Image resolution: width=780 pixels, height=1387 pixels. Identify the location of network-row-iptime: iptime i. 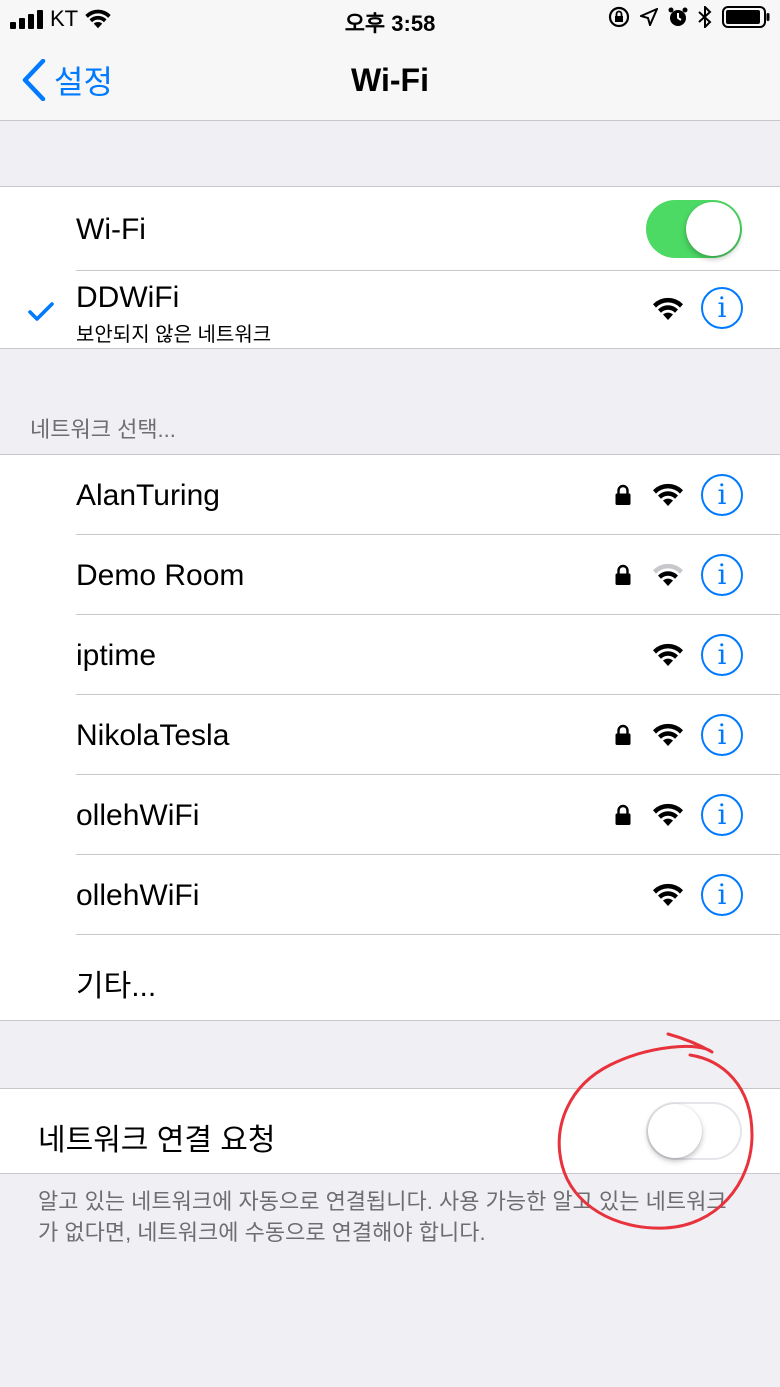
(390, 655).